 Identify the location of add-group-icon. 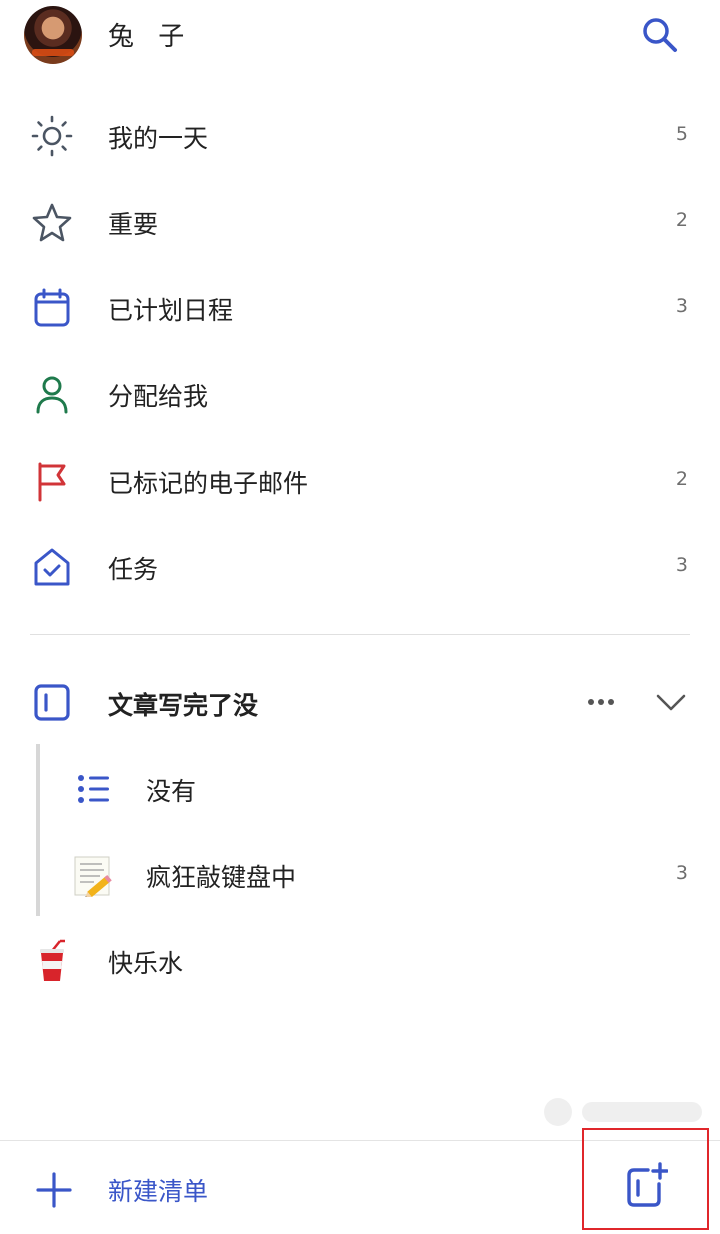
(647, 1184).